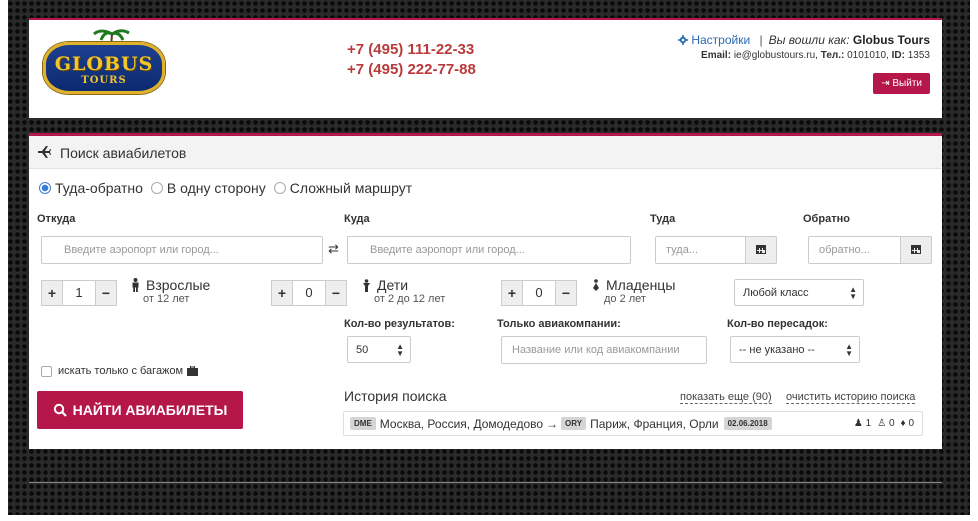 This screenshot has width=978, height=521. I want to click on adults-decrement-button: −, so click(106, 293).